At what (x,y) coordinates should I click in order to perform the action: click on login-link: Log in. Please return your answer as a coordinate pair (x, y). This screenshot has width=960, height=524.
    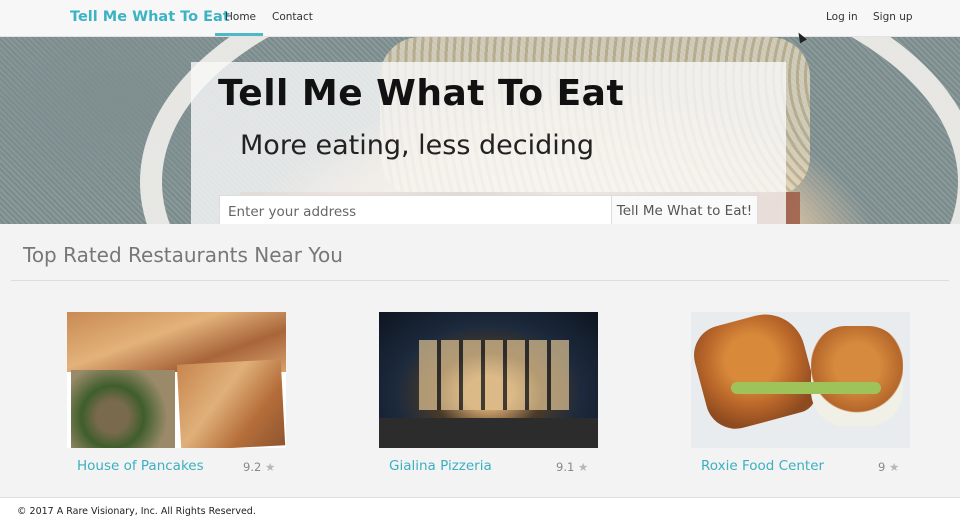
    Looking at the image, I should click on (842, 17).